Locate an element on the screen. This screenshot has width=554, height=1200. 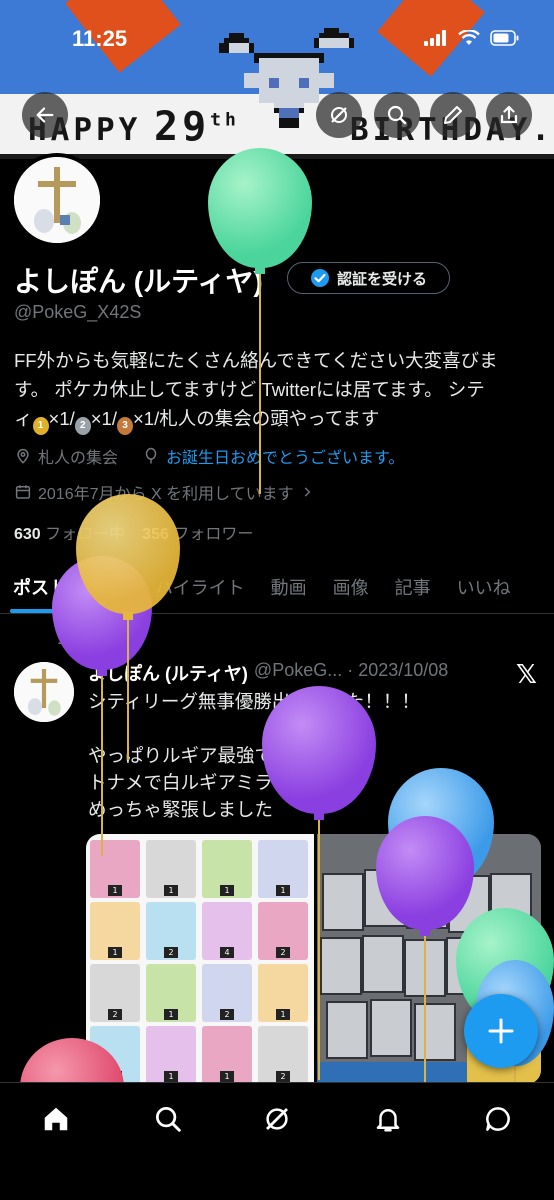
bio-text: ×1/札人の集会の頭やってます is located at coordinates (256, 418).